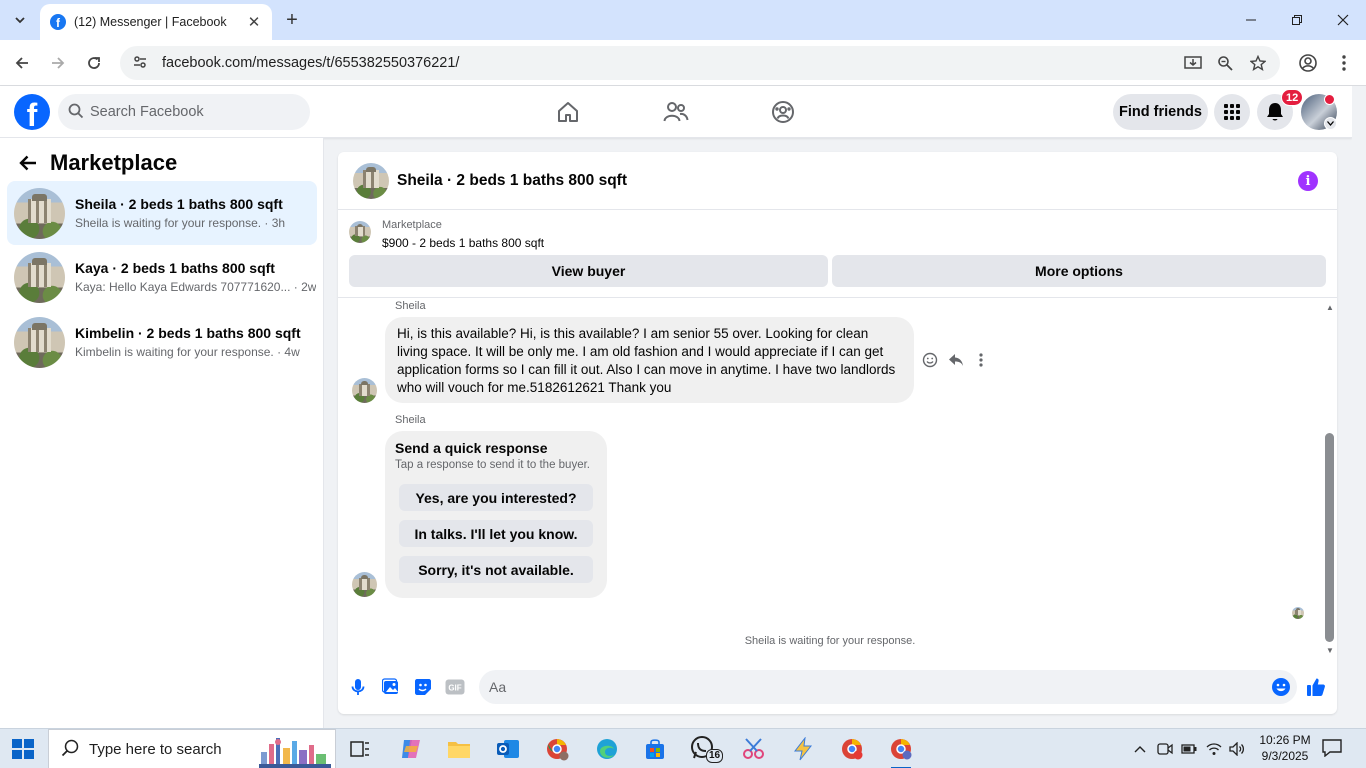 The height and width of the screenshot is (768, 1366). I want to click on notification-center-icon, so click(1333, 749).